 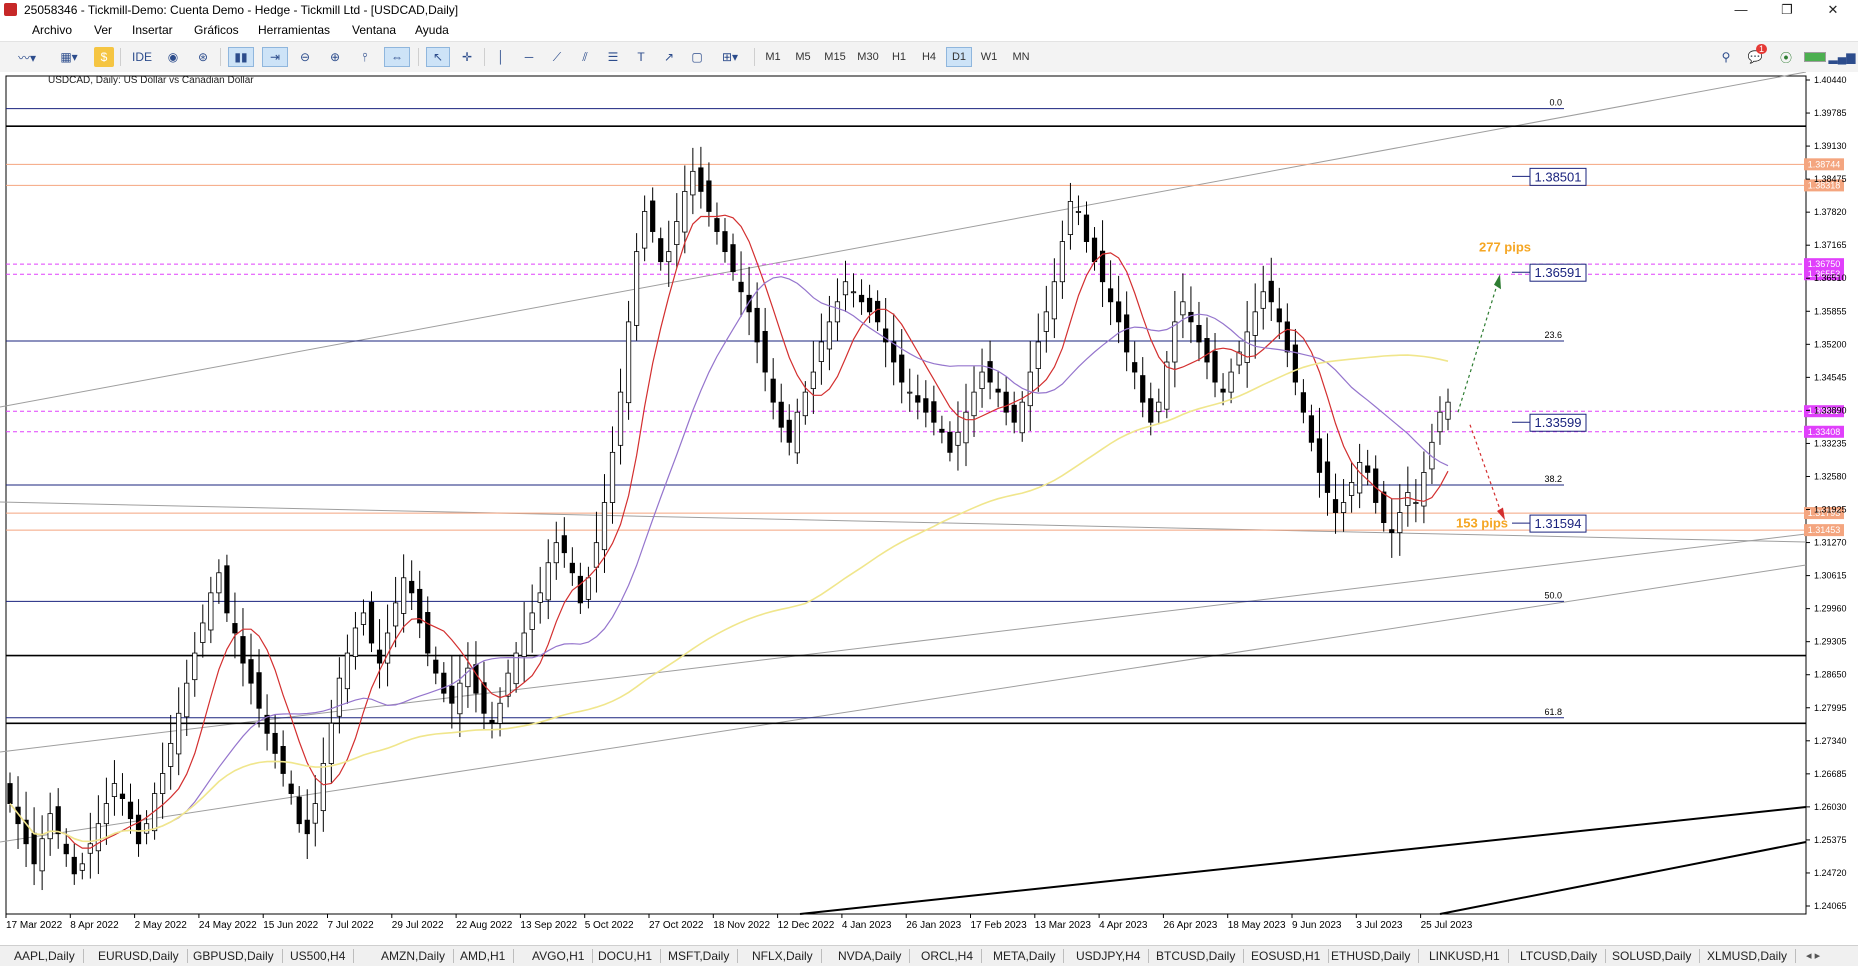 I want to click on objects-menu-icon: ⊞▾, so click(x=730, y=57).